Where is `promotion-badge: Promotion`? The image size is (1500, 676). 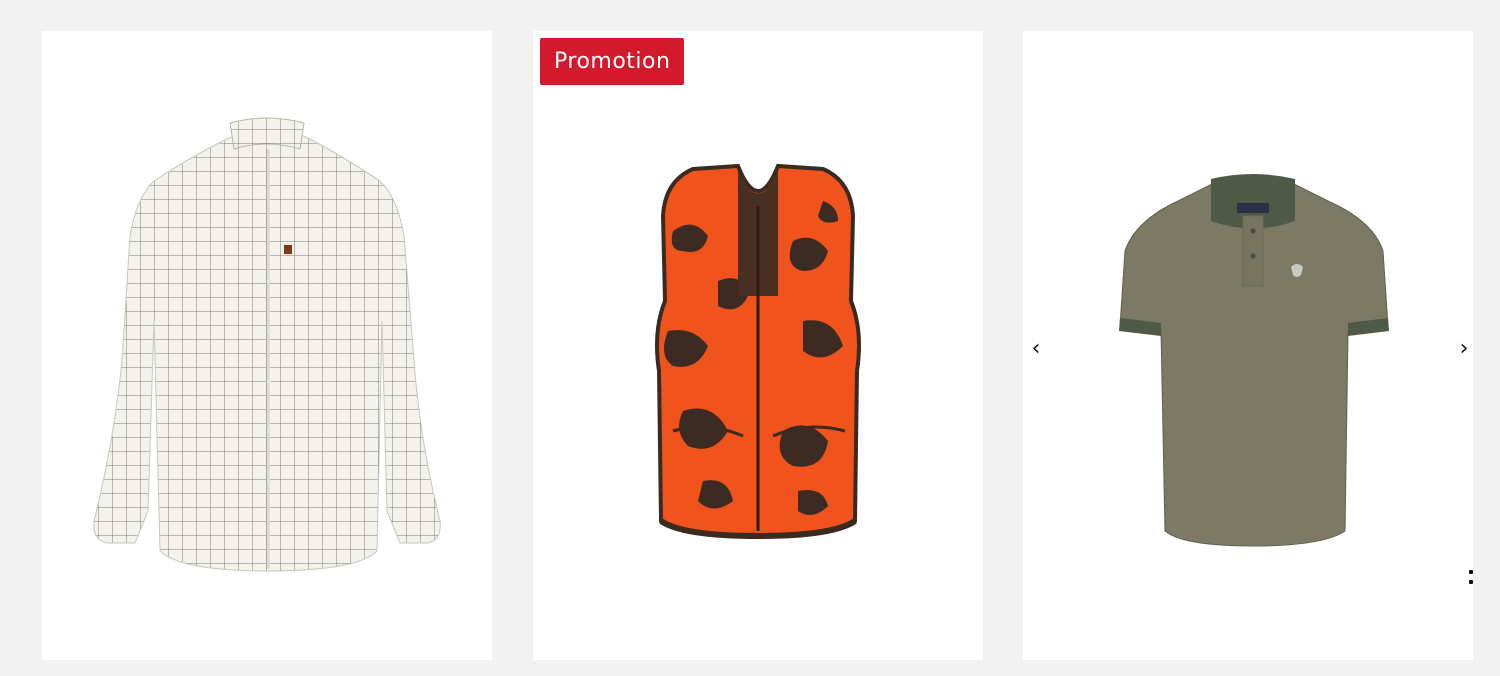
promotion-badge: Promotion is located at coordinates (612, 61).